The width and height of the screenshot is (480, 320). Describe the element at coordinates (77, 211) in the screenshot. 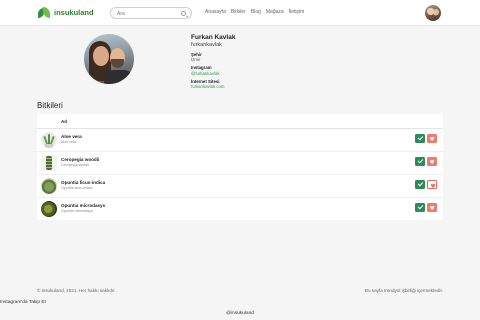

I see `plant-scientific-name: Opuntia microdasys` at that location.